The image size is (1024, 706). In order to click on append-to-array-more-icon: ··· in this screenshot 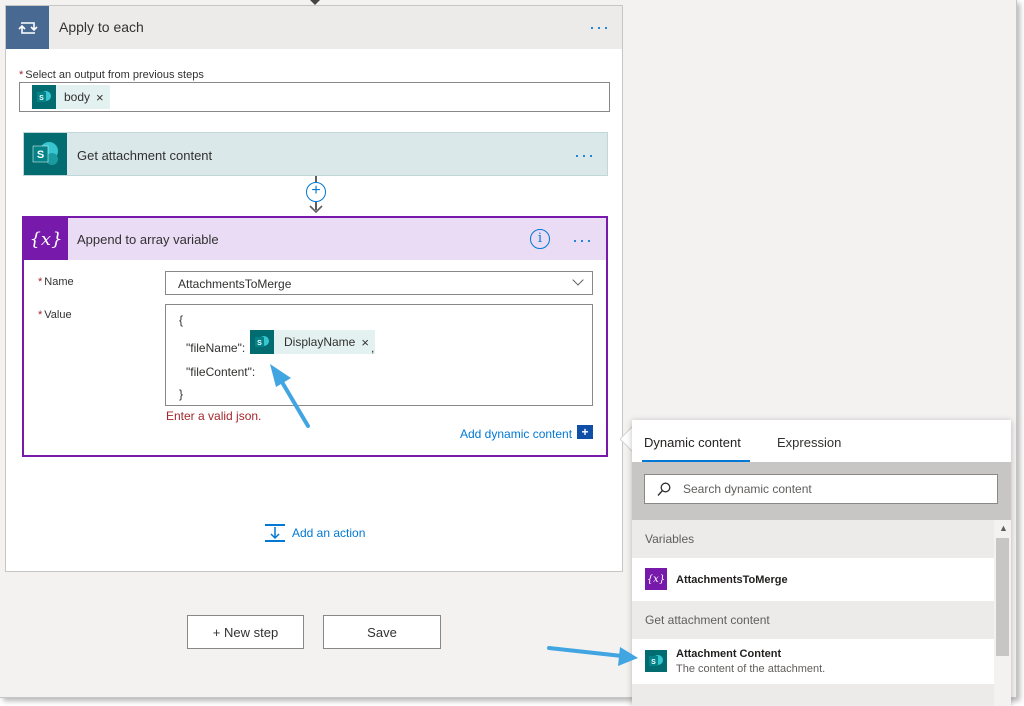, I will do `click(582, 240)`.